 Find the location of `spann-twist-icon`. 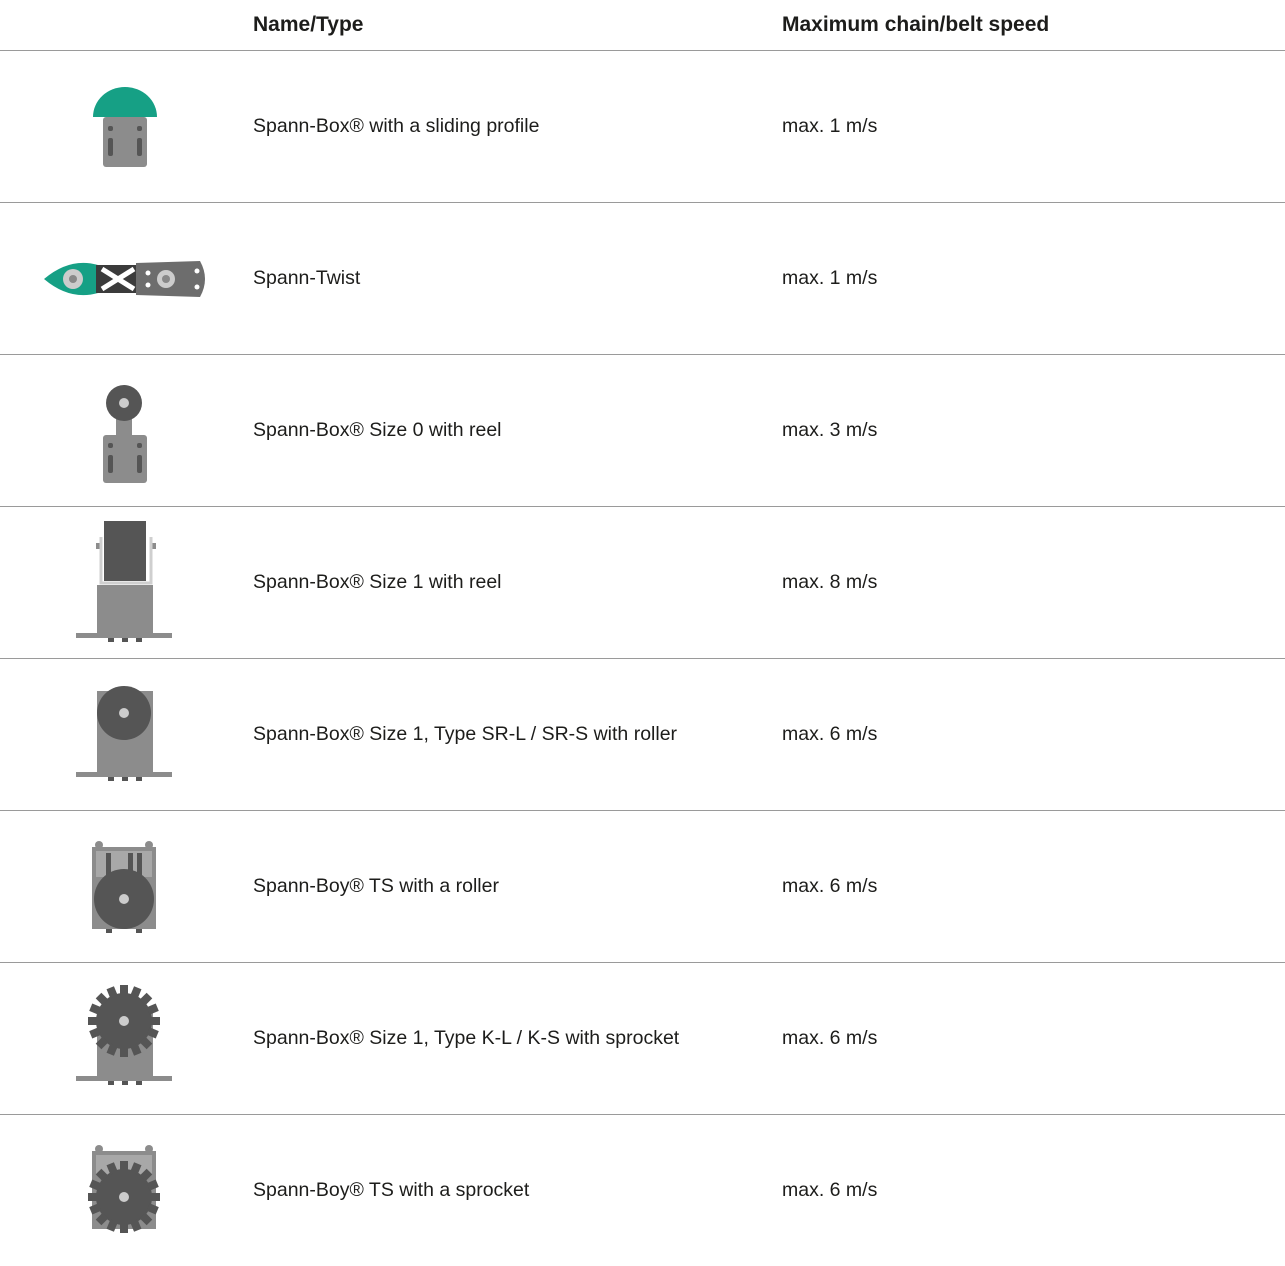

spann-twist-icon is located at coordinates (125, 278).